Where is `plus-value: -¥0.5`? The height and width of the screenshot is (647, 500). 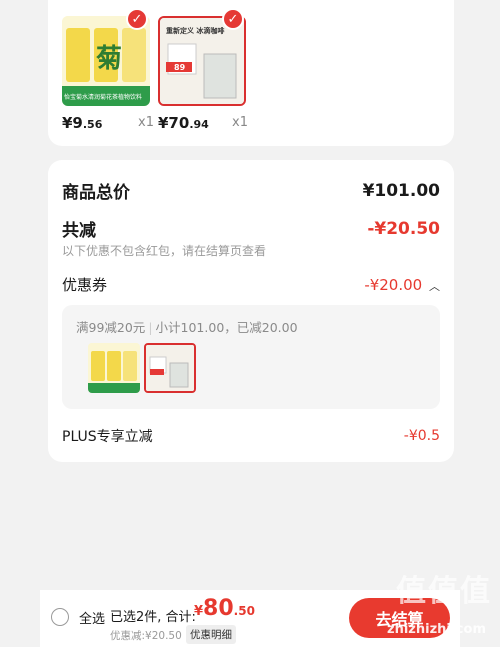
plus-value: -¥0.5 is located at coordinates (421, 436).